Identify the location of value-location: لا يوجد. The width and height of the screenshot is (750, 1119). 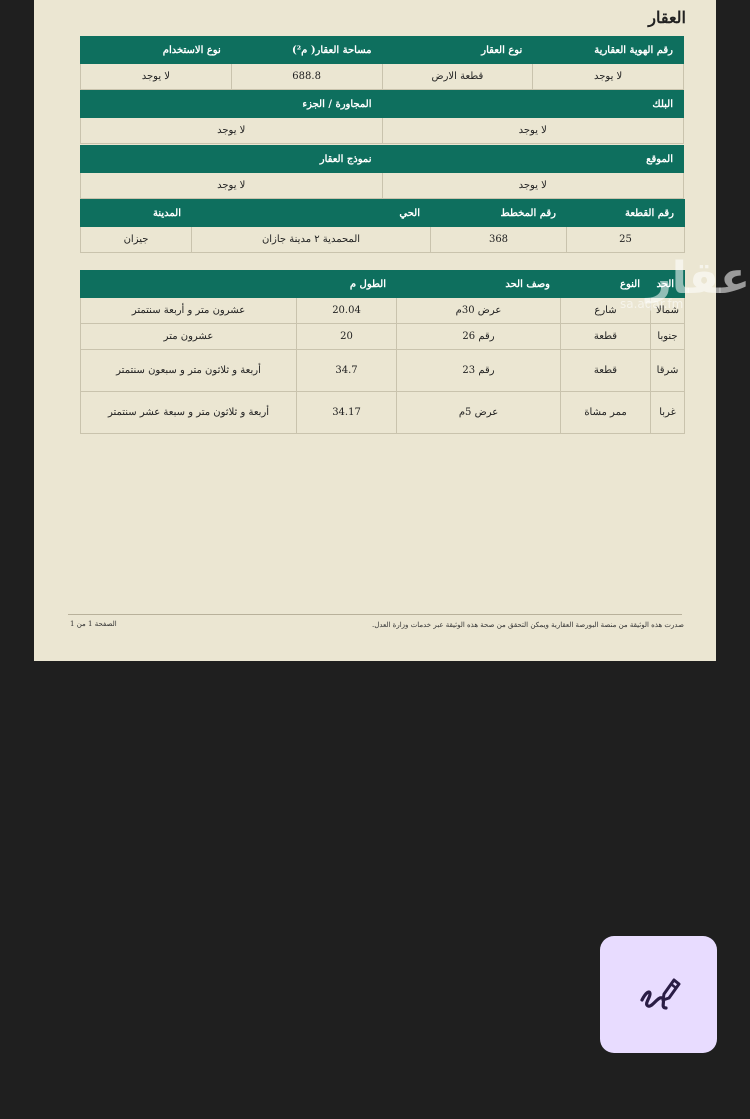
(532, 185).